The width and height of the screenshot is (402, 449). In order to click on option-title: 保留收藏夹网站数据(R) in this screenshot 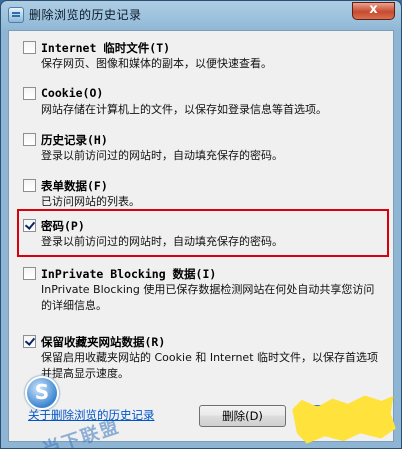, I will do `click(103, 342)`.